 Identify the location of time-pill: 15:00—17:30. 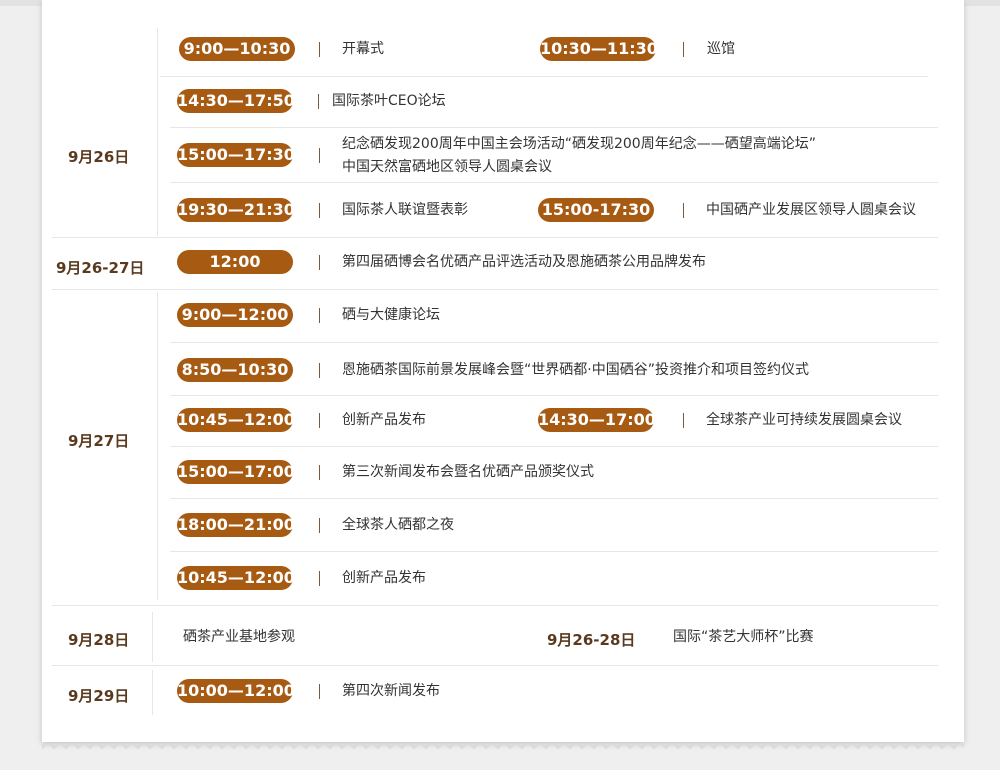
(236, 155).